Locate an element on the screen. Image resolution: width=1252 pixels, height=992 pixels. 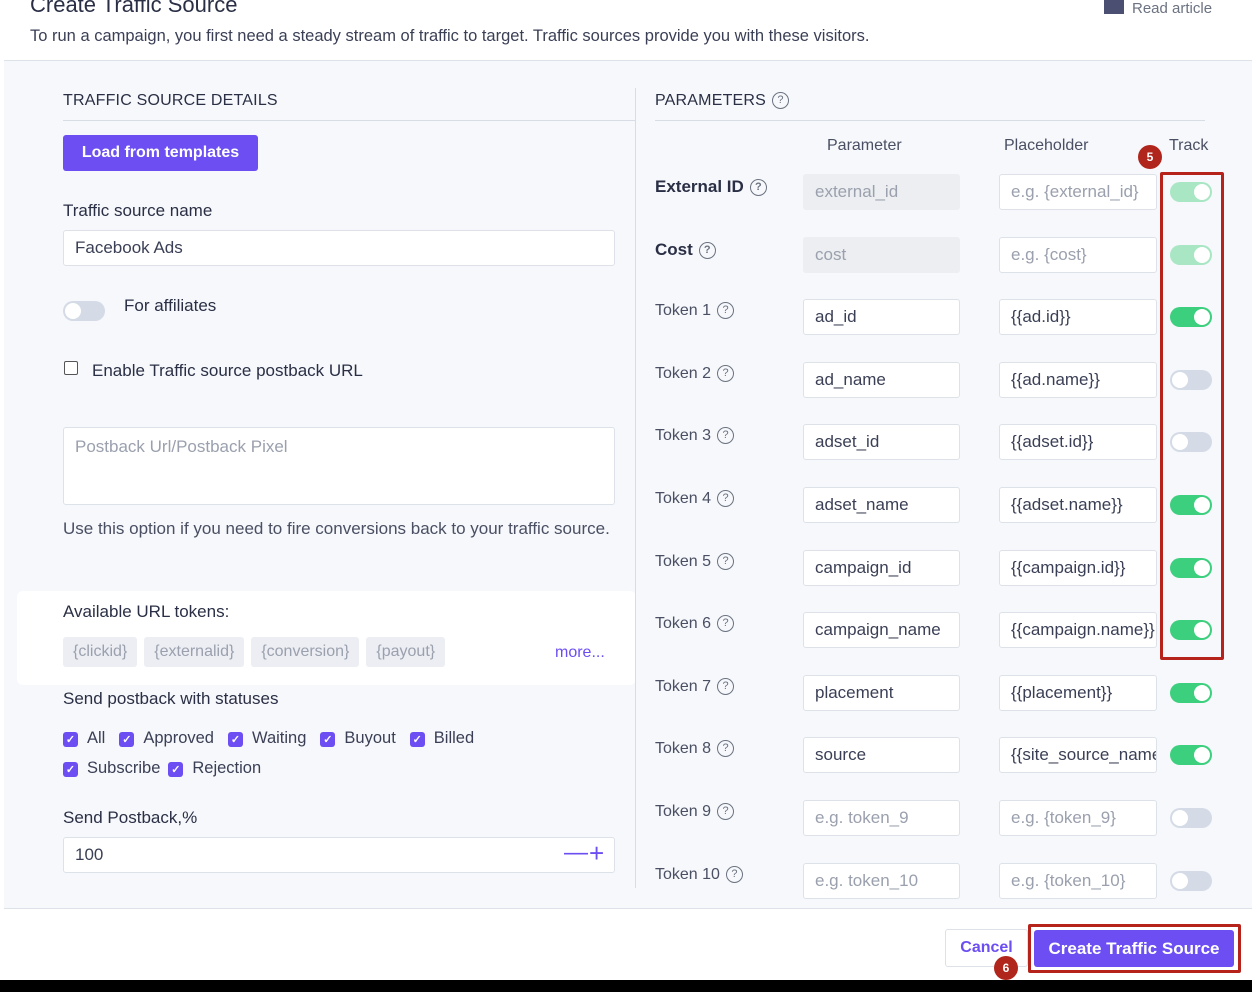
placeholder-input: {{site_source_name}} is located at coordinates (1078, 755).